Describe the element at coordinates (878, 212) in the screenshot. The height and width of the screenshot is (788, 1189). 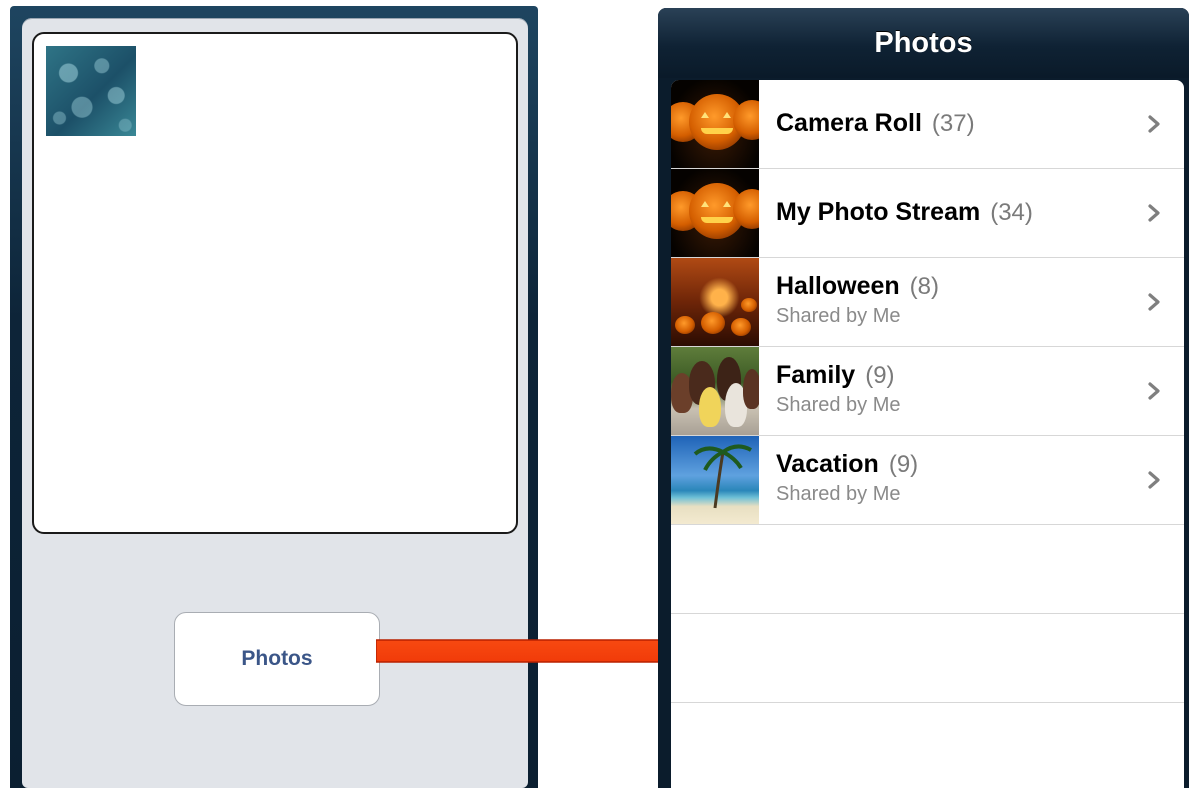
I see `album-name: My Photo Stream` at that location.